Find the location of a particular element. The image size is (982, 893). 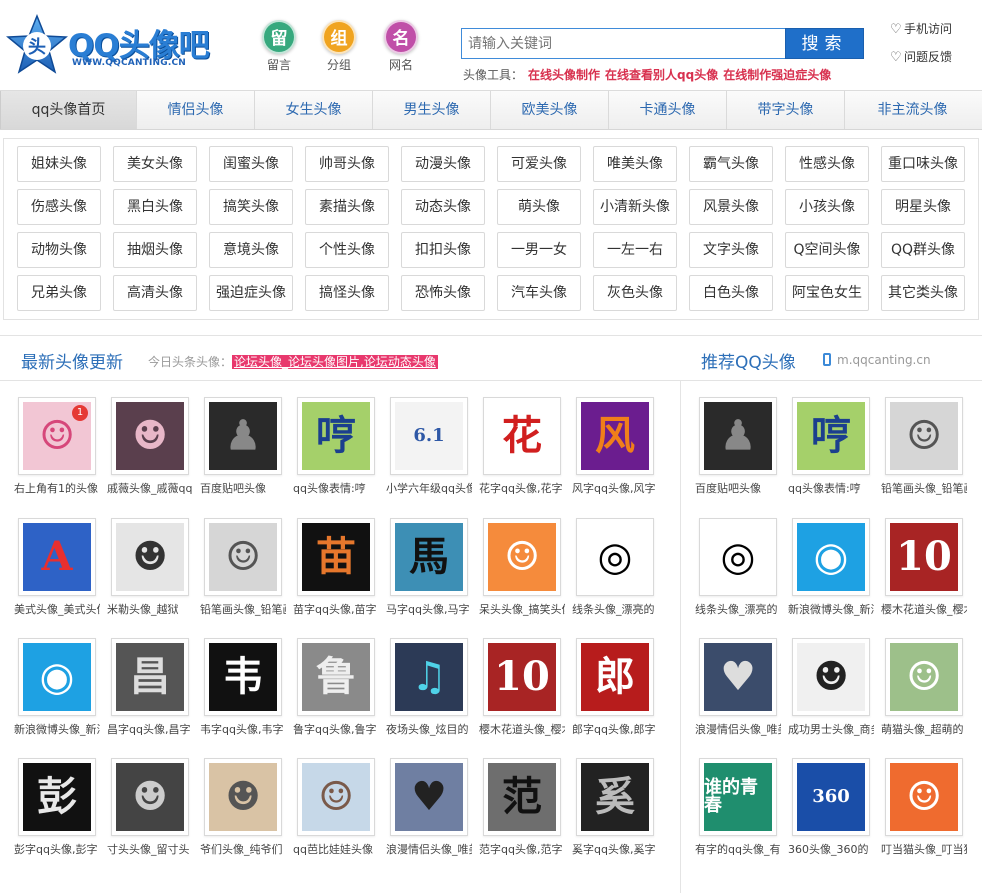

avatar-thumbnail: 奚 is located at coordinates (615, 797).